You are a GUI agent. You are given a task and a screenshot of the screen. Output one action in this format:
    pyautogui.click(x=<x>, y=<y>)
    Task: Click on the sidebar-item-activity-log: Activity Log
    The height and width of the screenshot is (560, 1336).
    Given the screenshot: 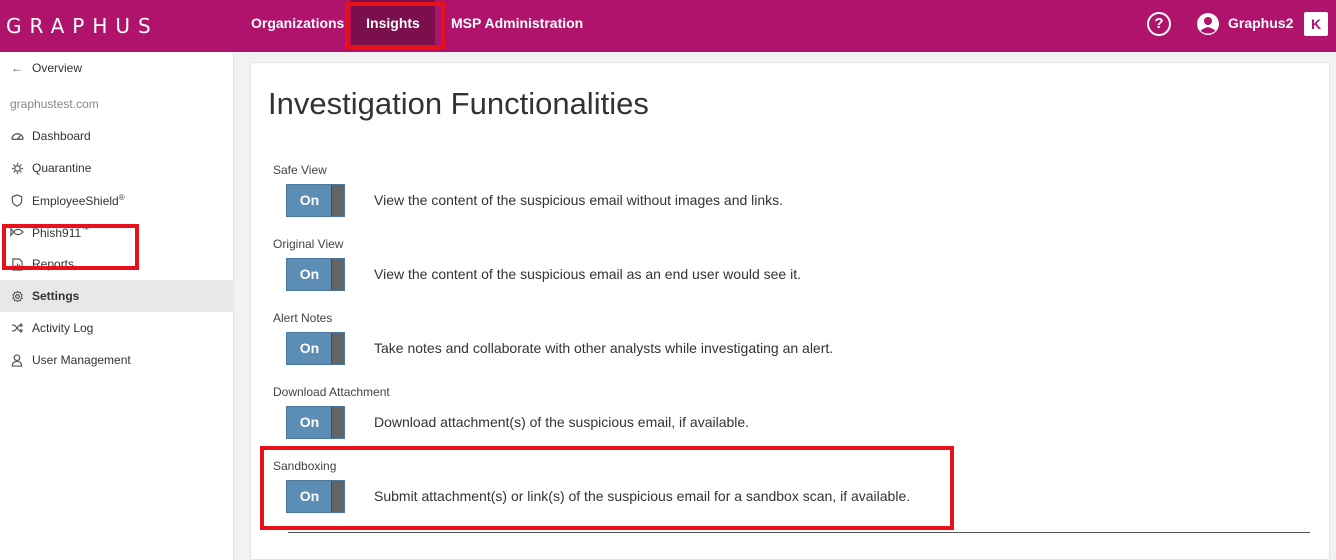 What is the action you would take?
    pyautogui.click(x=117, y=328)
    